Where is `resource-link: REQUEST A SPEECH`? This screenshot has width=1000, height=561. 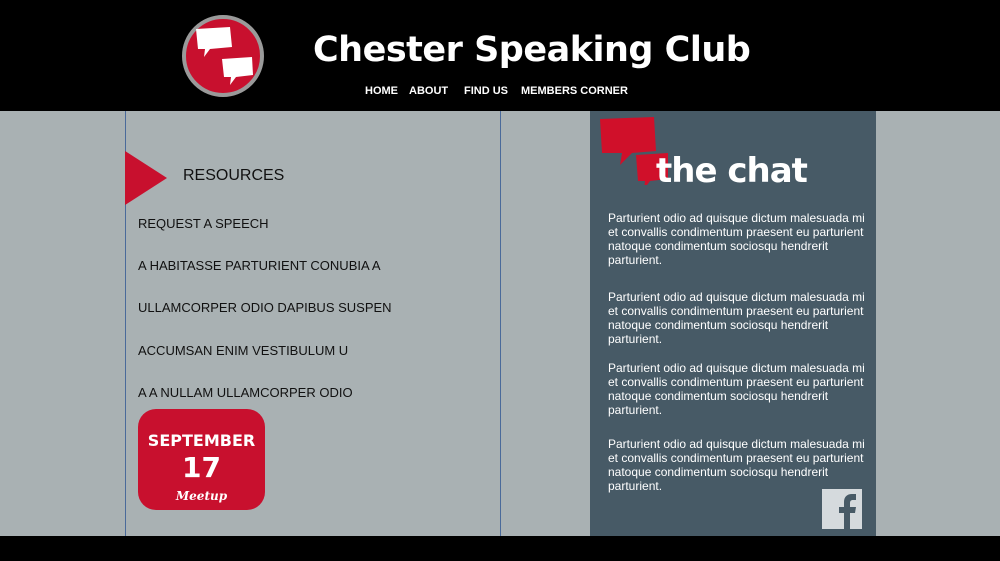 resource-link: REQUEST A SPEECH is located at coordinates (203, 223).